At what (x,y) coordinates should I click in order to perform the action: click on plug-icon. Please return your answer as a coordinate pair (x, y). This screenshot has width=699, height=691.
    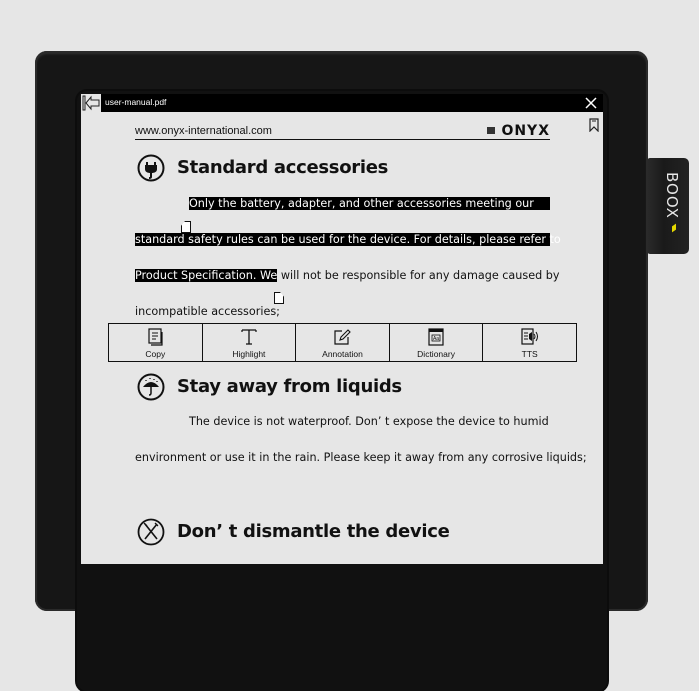
    Looking at the image, I should click on (151, 168).